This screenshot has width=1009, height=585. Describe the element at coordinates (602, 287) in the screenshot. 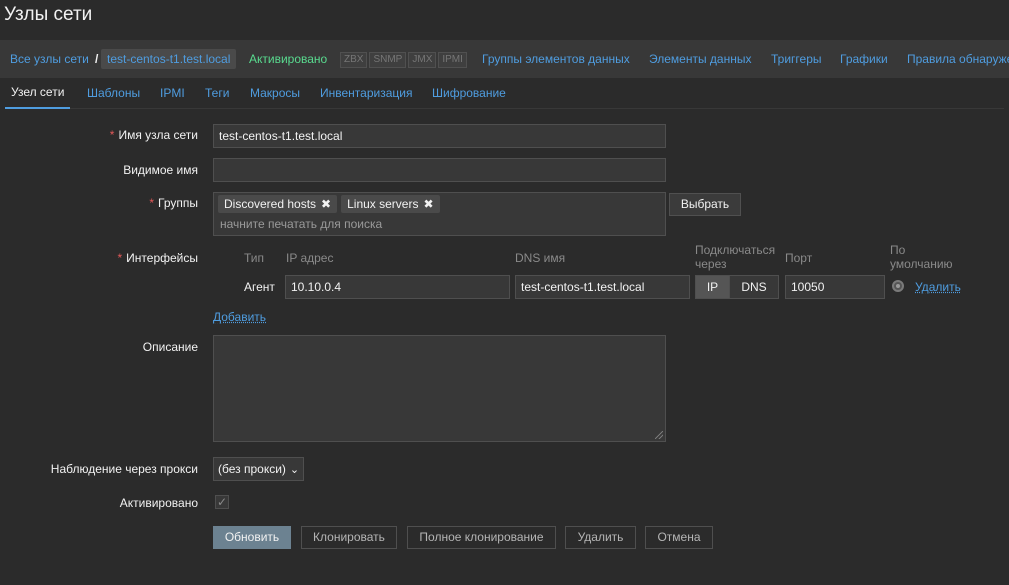

I see `iface-dns-input: test-centos-t1.test.local` at that location.